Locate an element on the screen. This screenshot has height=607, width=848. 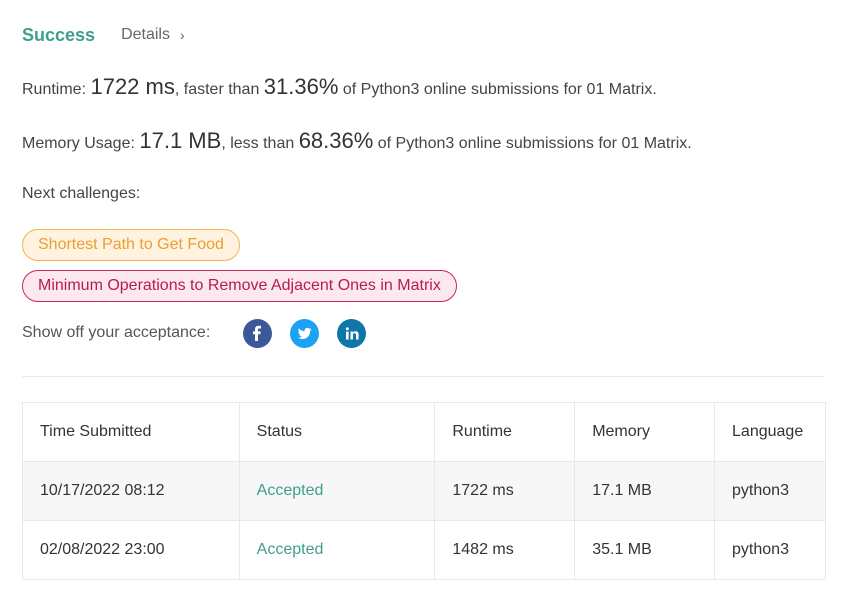
status-success: Success is located at coordinates (59, 34).